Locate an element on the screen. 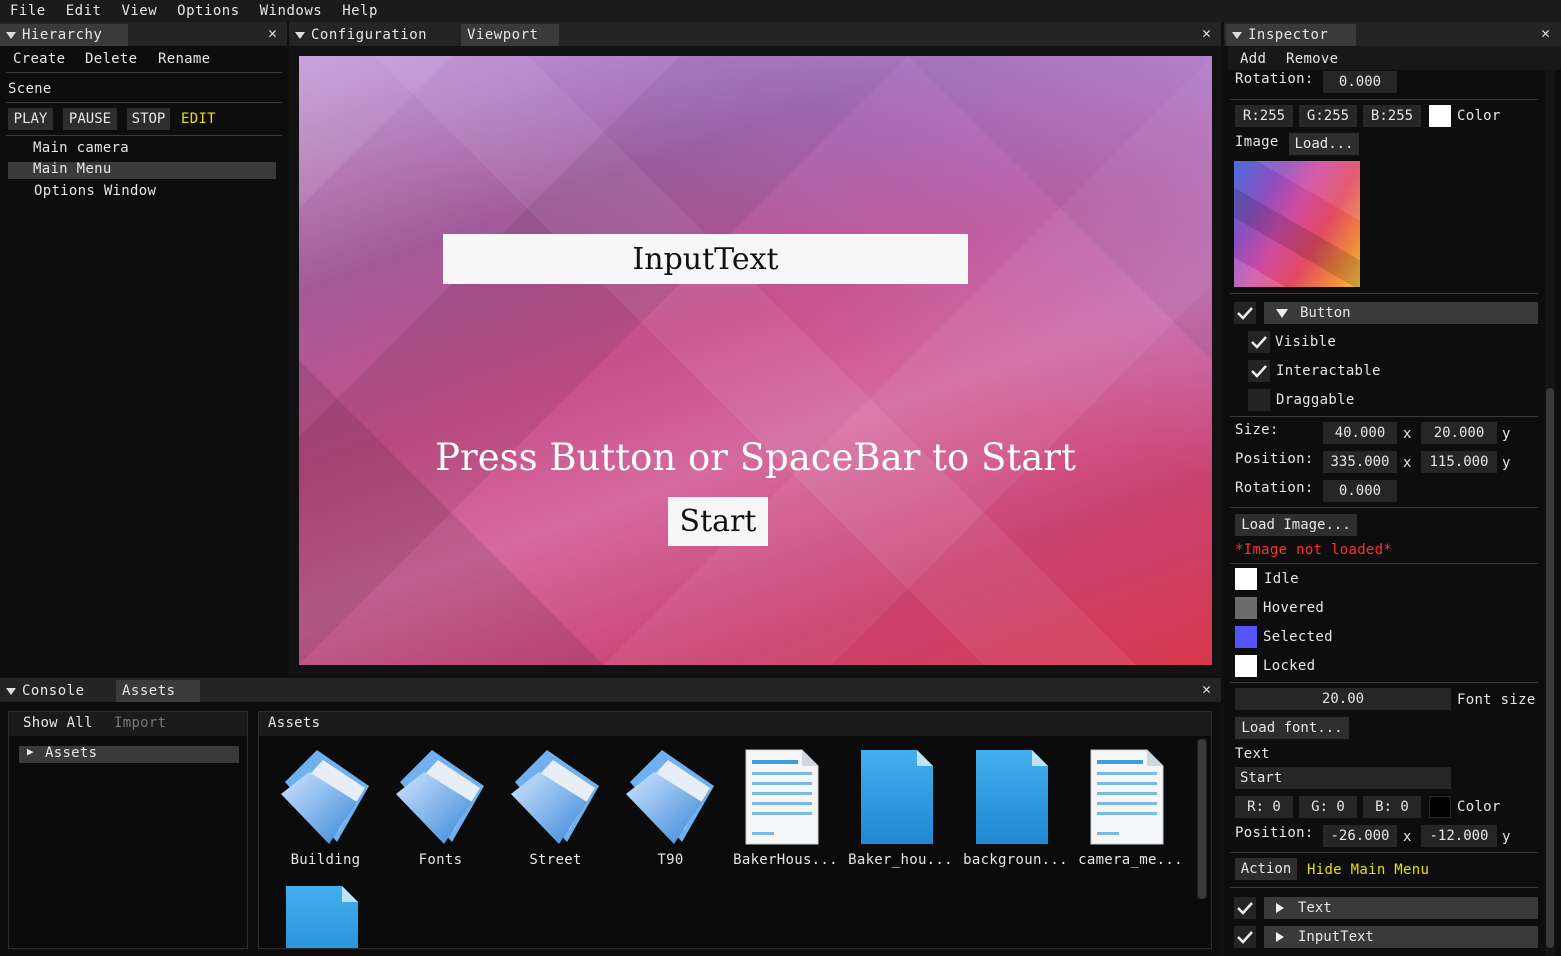  import-button: Import is located at coordinates (140, 723).